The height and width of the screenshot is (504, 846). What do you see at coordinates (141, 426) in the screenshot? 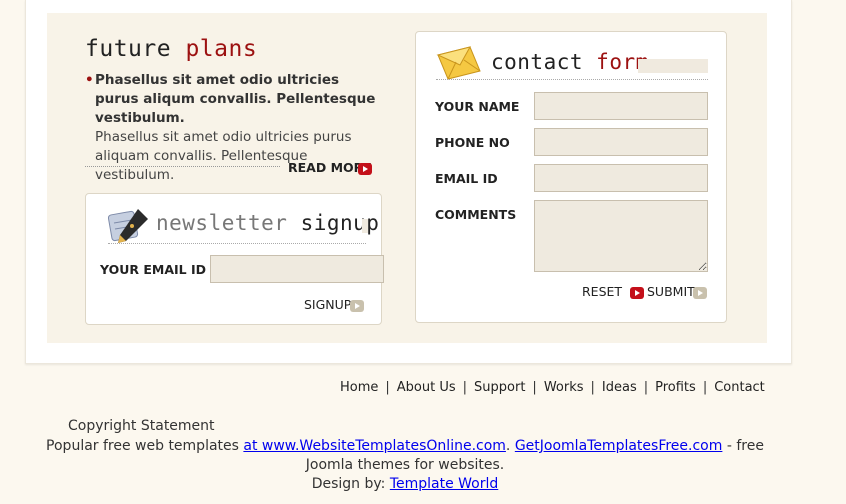
I see `copyright-statement: Copyright Statement` at bounding box center [141, 426].